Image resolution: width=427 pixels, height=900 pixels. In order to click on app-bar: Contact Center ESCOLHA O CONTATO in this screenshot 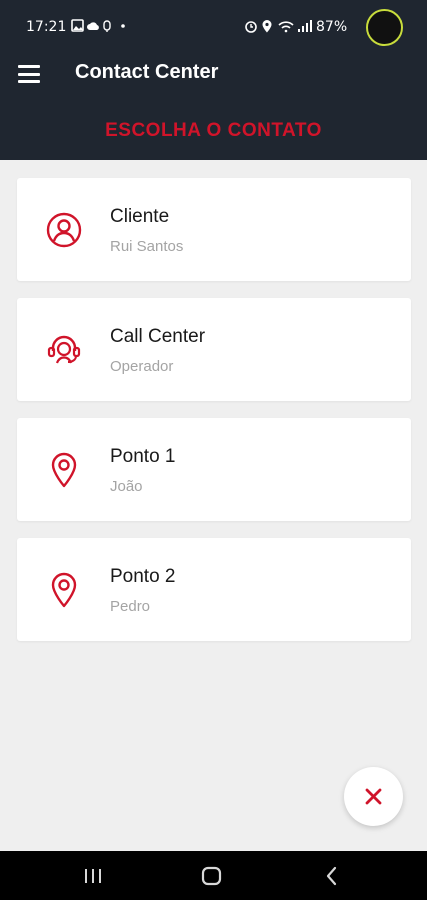, I will do `click(213, 108)`.